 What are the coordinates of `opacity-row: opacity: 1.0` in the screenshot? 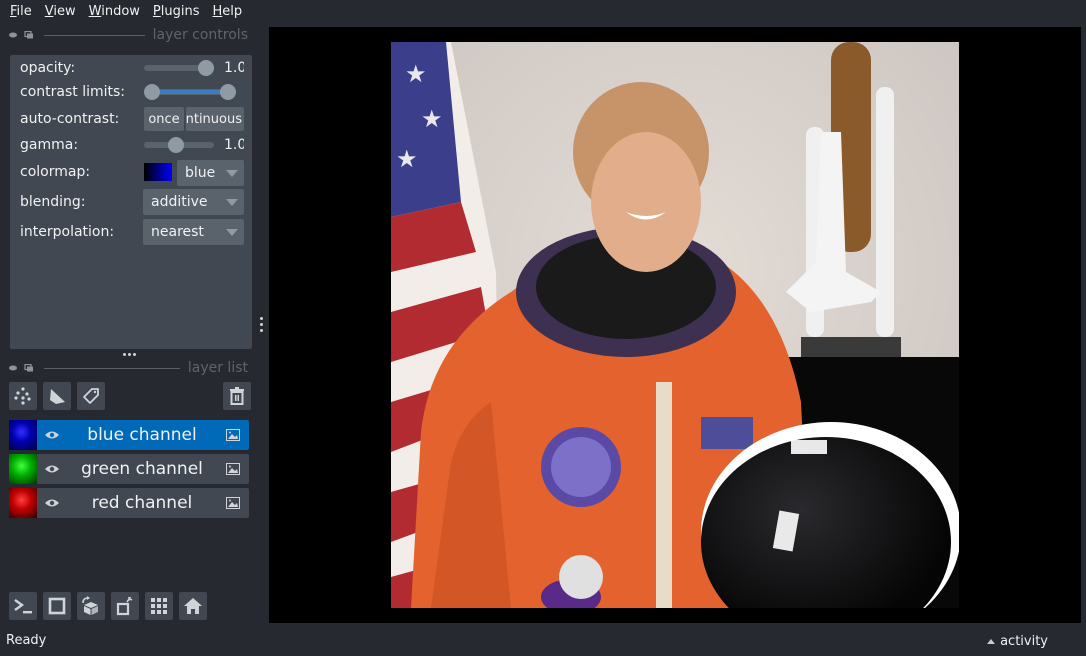 It's located at (136, 68).